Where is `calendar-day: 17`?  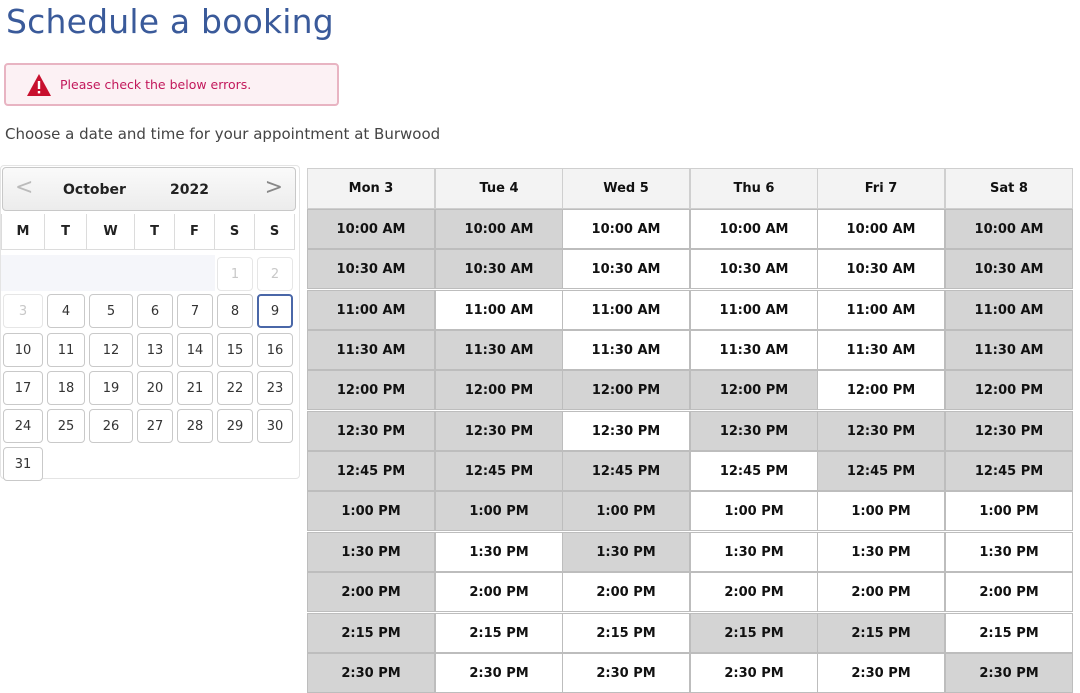 calendar-day: 17 is located at coordinates (23, 388).